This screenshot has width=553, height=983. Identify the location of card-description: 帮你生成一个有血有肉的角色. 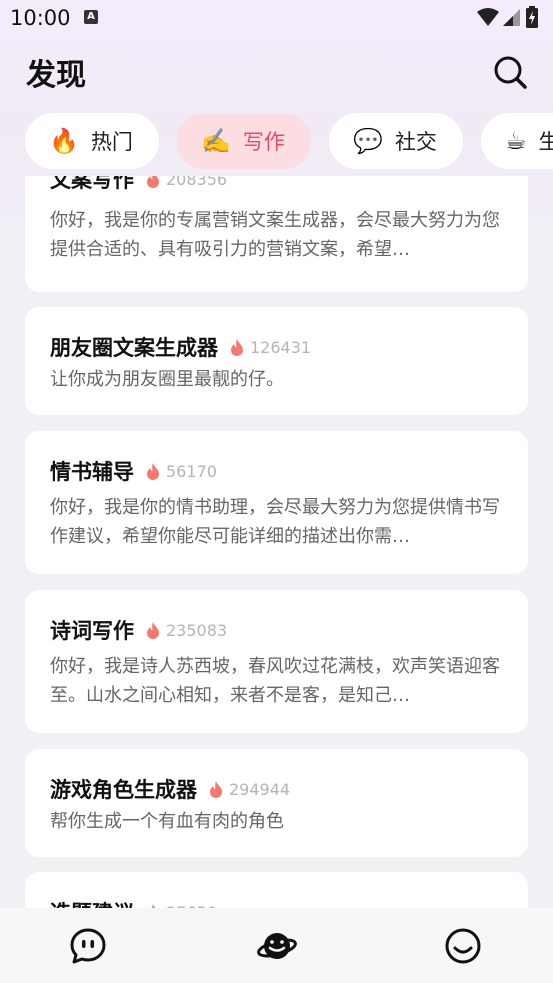
(167, 821).